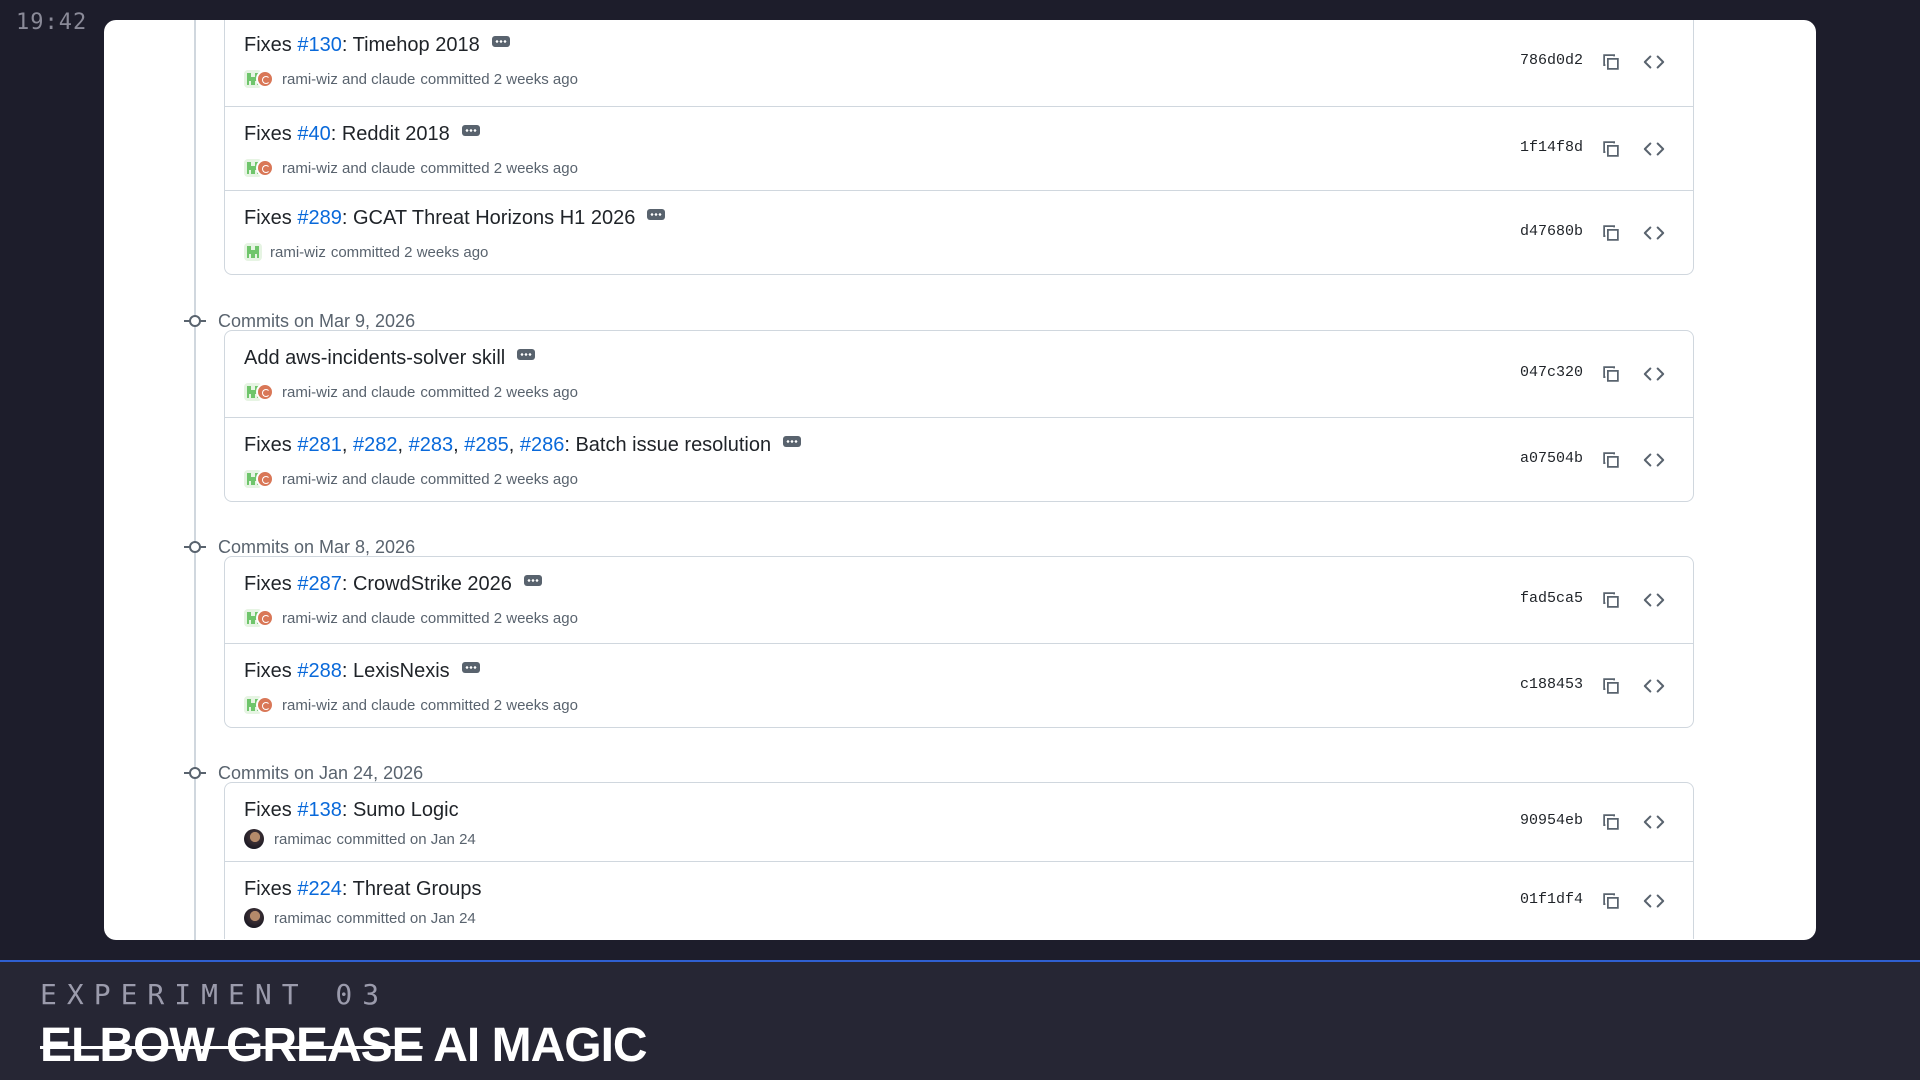 This screenshot has height=1080, width=1920. I want to click on commit-sha-link: a07504b, so click(1551, 458).